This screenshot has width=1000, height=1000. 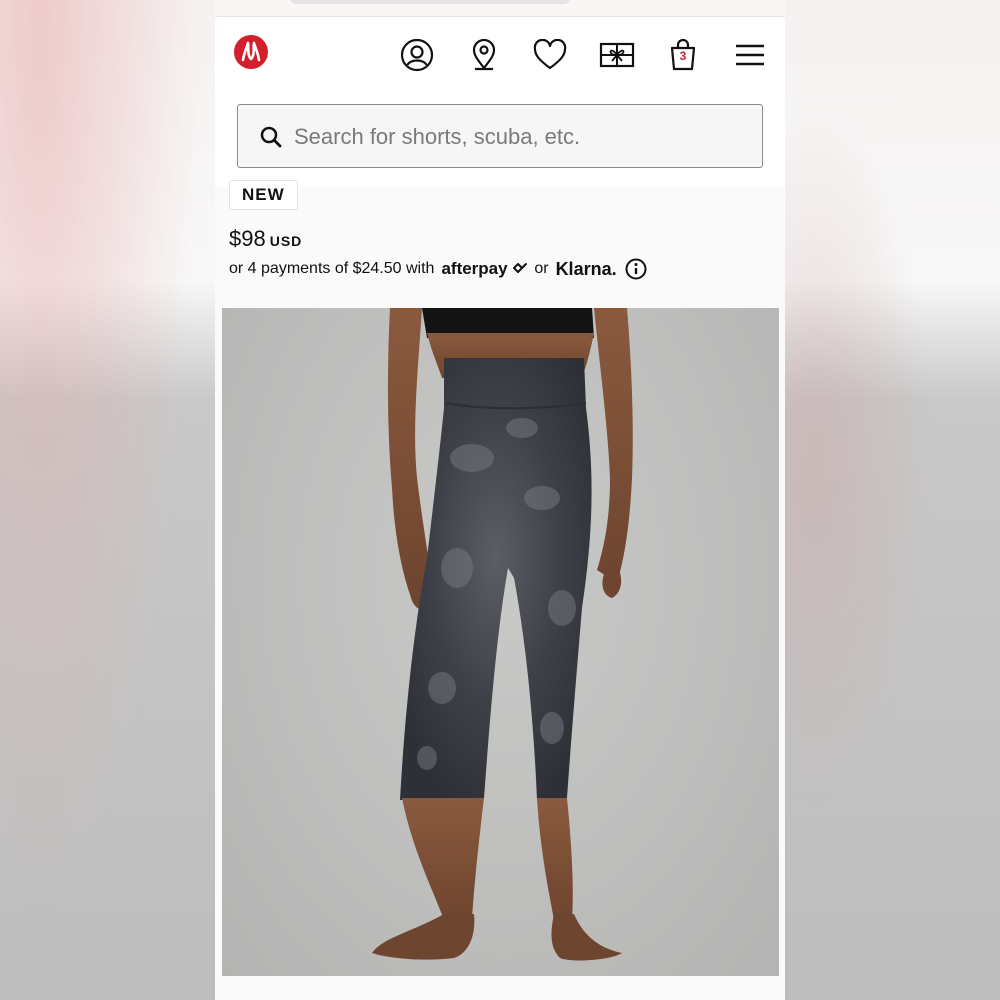 What do you see at coordinates (247, 238) in the screenshot?
I see `price-amount: $98` at bounding box center [247, 238].